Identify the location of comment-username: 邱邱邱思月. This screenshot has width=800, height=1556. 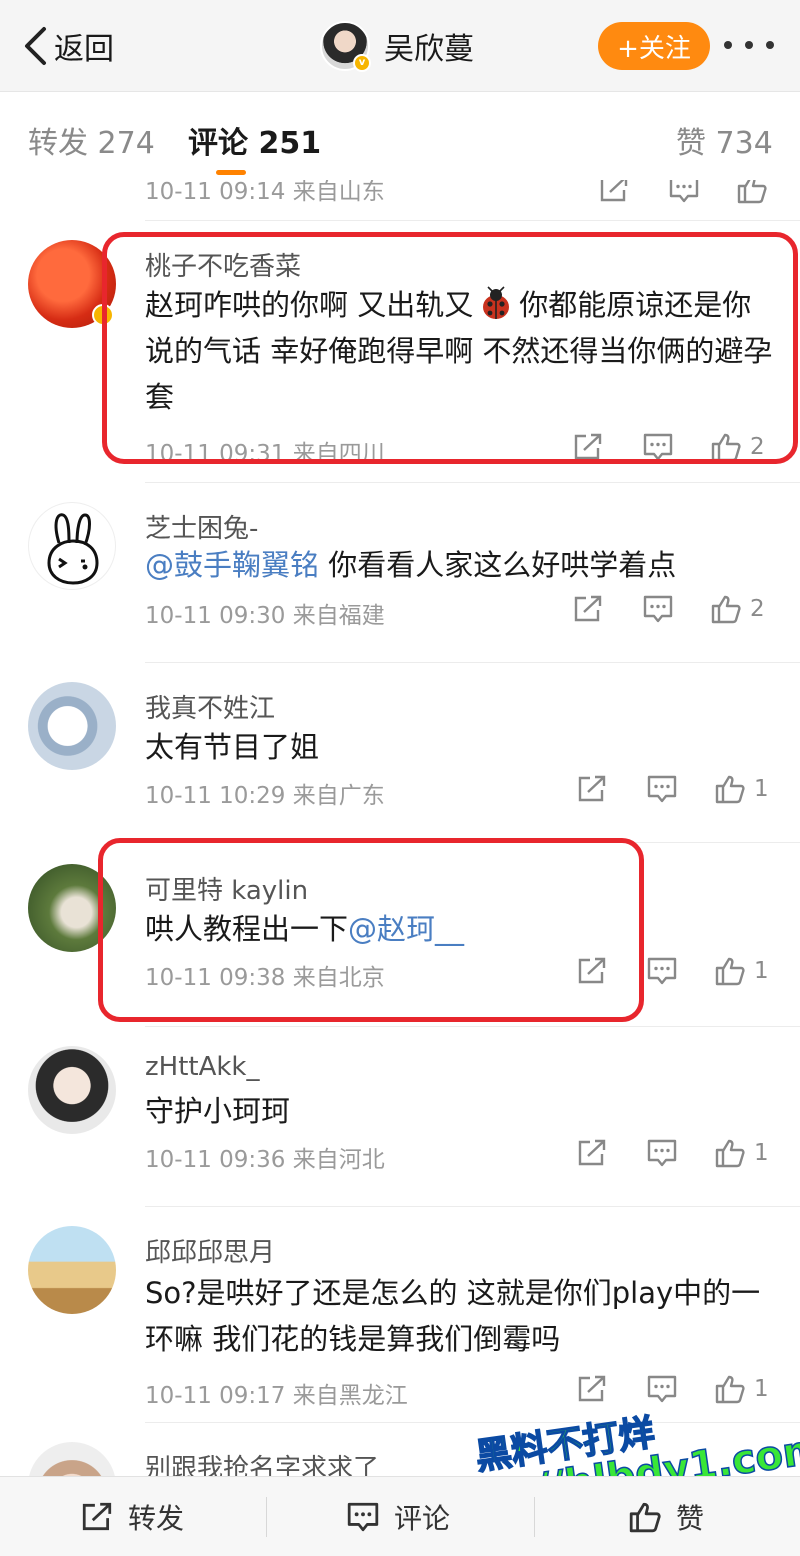
(210, 1250).